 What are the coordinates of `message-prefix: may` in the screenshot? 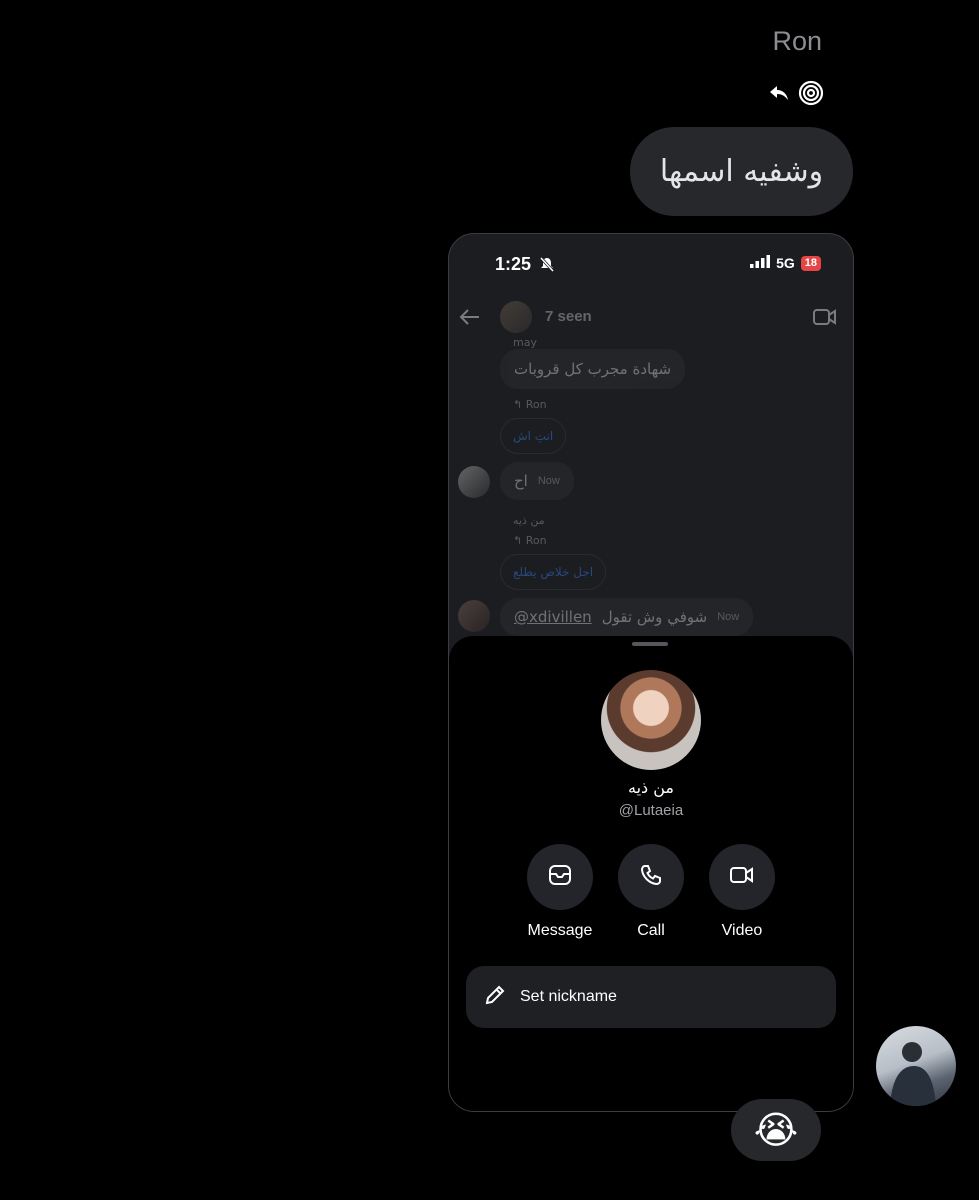 It's located at (525, 342).